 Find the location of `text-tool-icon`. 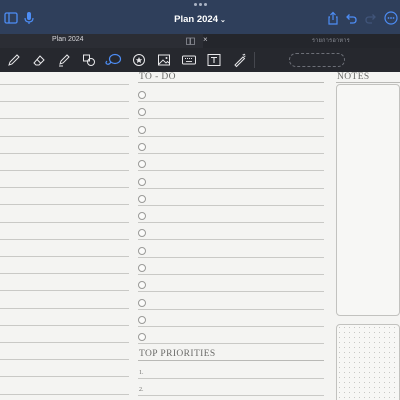

text-tool-icon is located at coordinates (214, 60).